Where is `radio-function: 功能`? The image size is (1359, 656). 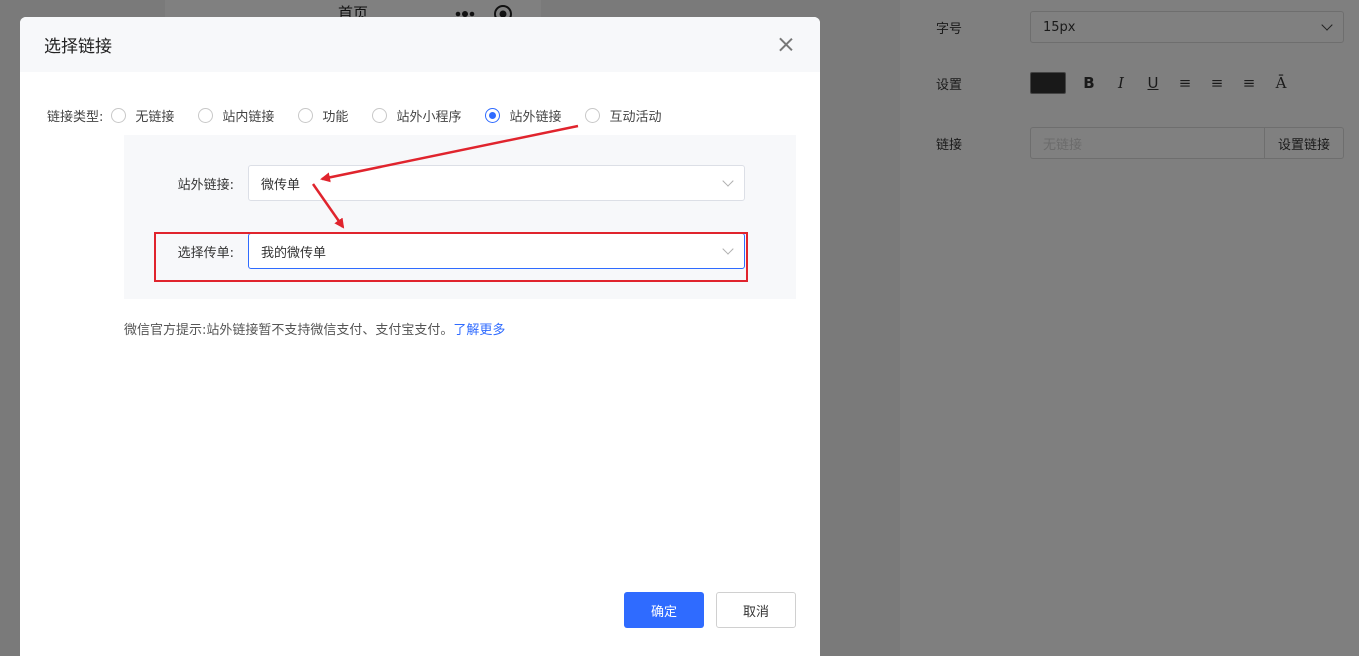 radio-function: 功能 is located at coordinates (323, 115).